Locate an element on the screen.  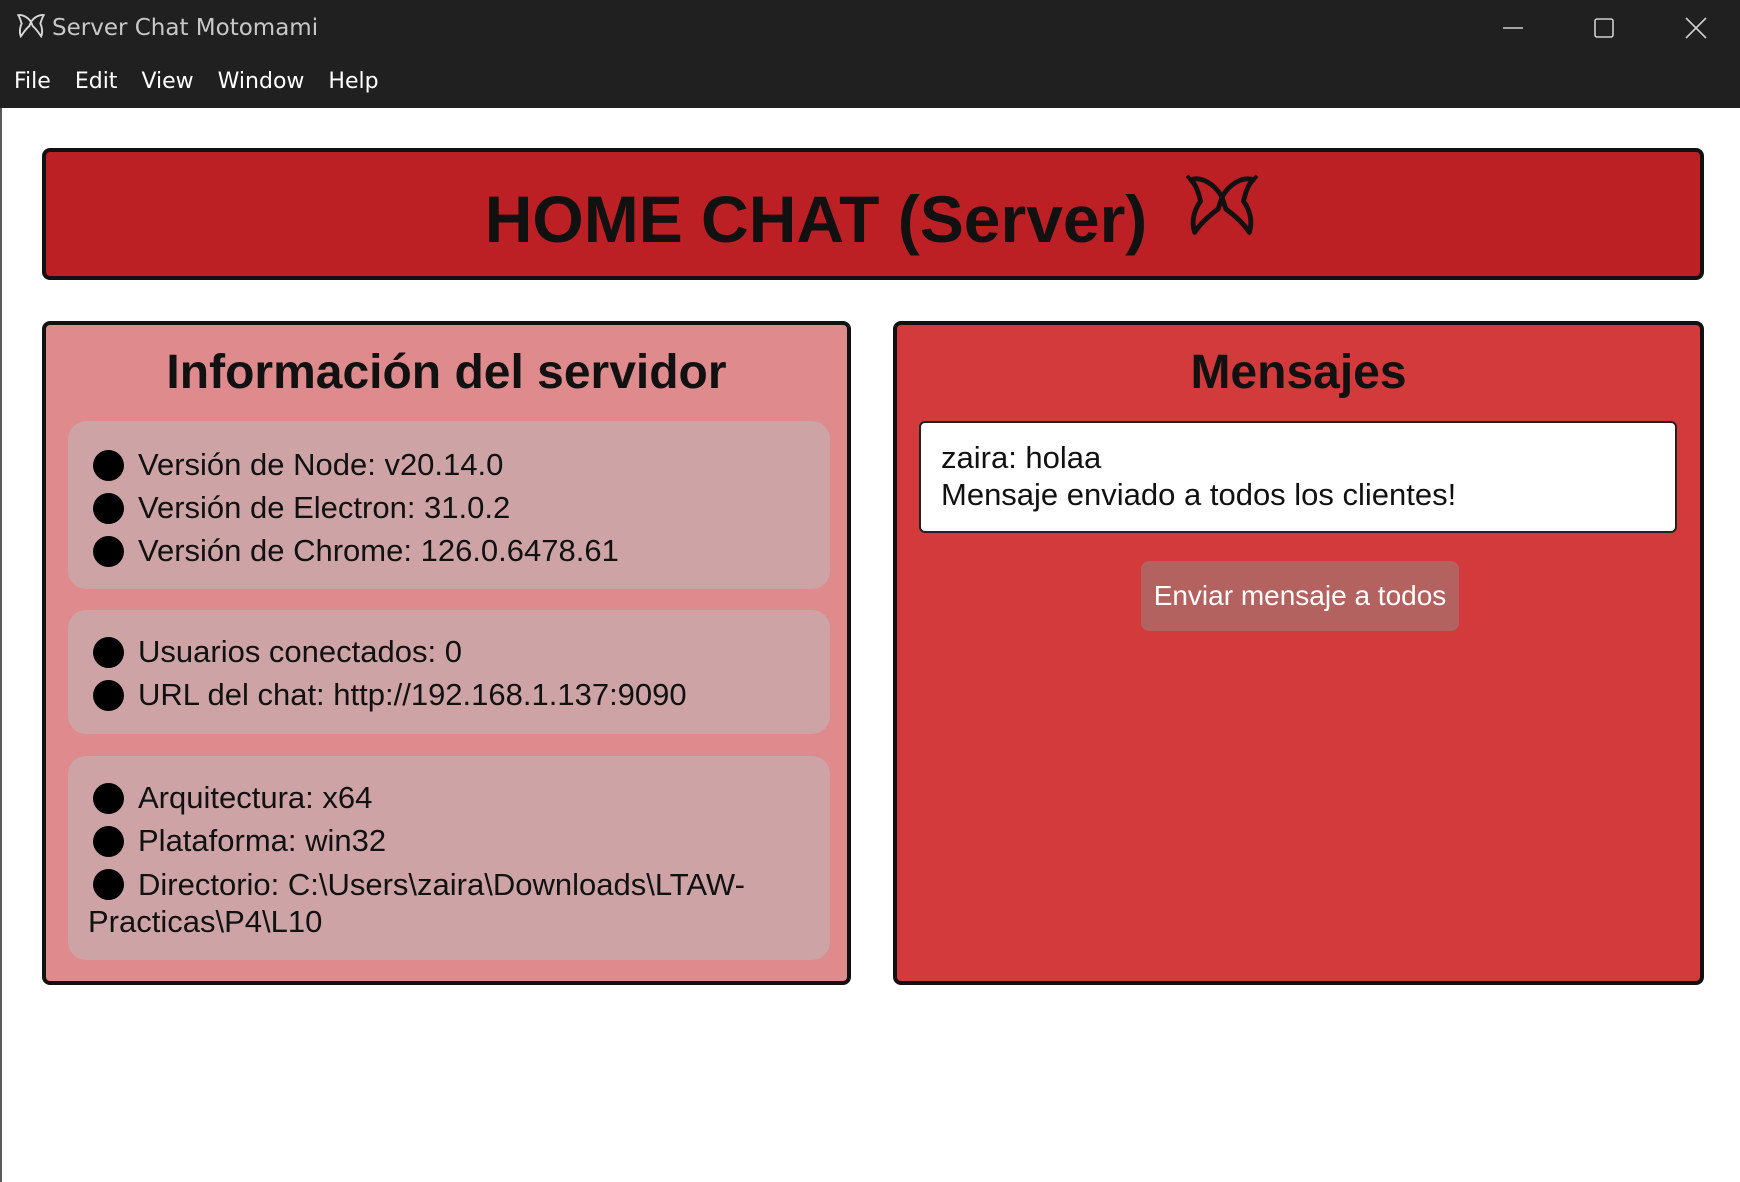
chrome-version: Versión de Chrome: 126.0.6478.61 is located at coordinates (378, 550).